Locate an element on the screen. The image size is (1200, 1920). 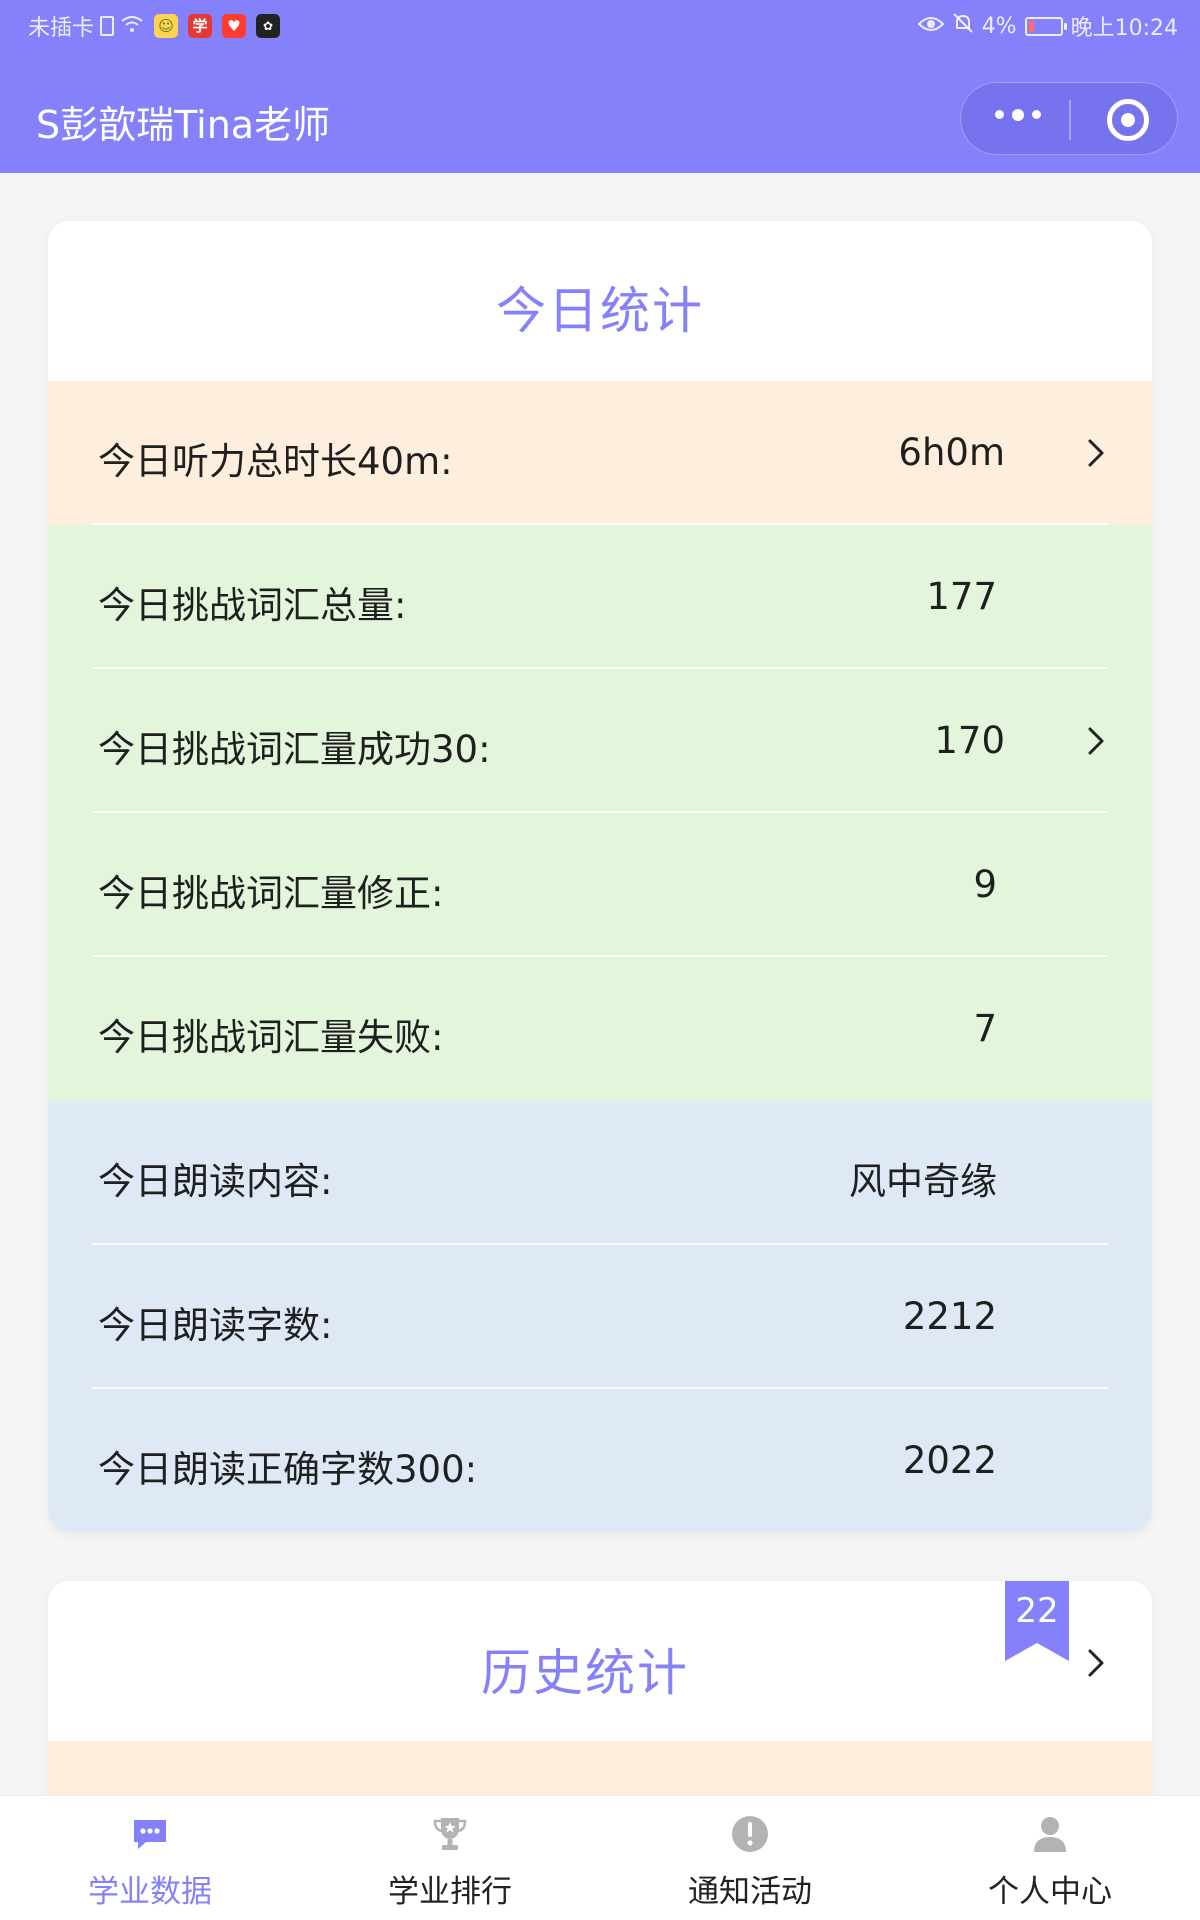
stat-label: 今日朗读字数: is located at coordinates (215, 1325).